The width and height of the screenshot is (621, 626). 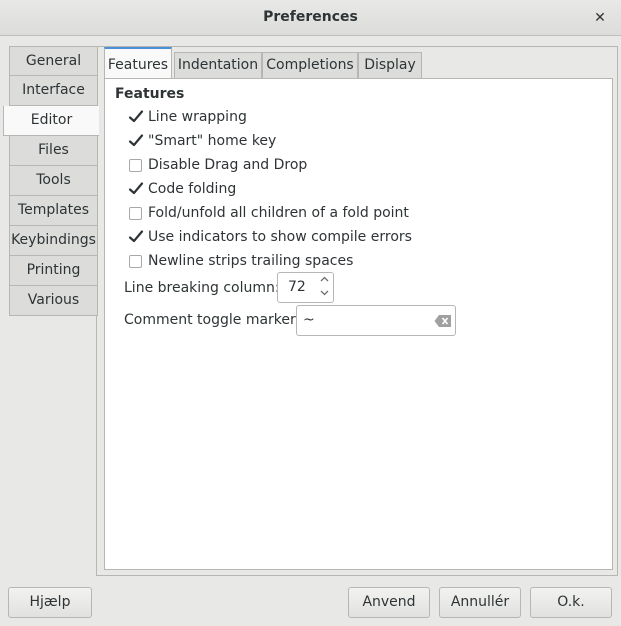 What do you see at coordinates (251, 261) in the screenshot?
I see `option-label: Newline strips trailing spaces` at bounding box center [251, 261].